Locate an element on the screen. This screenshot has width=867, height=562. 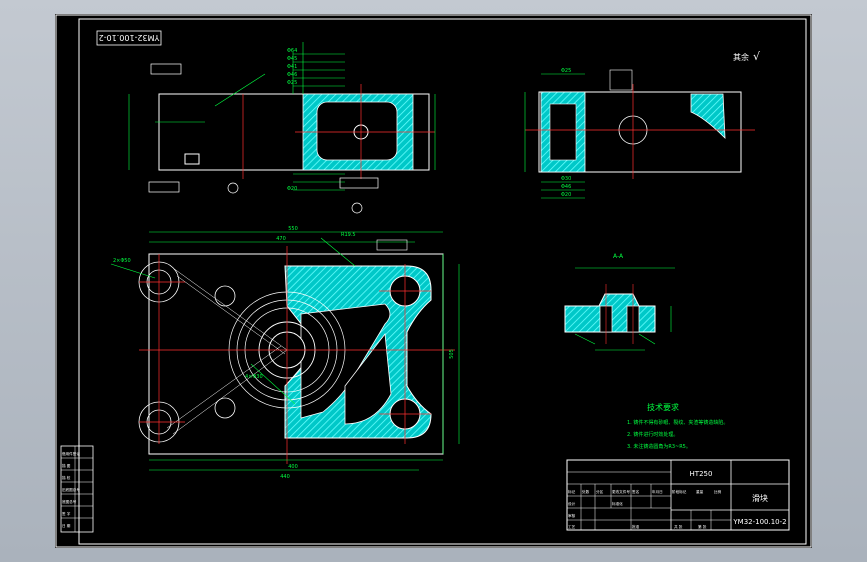
section-view: A-A is located at coordinates (619, 302).